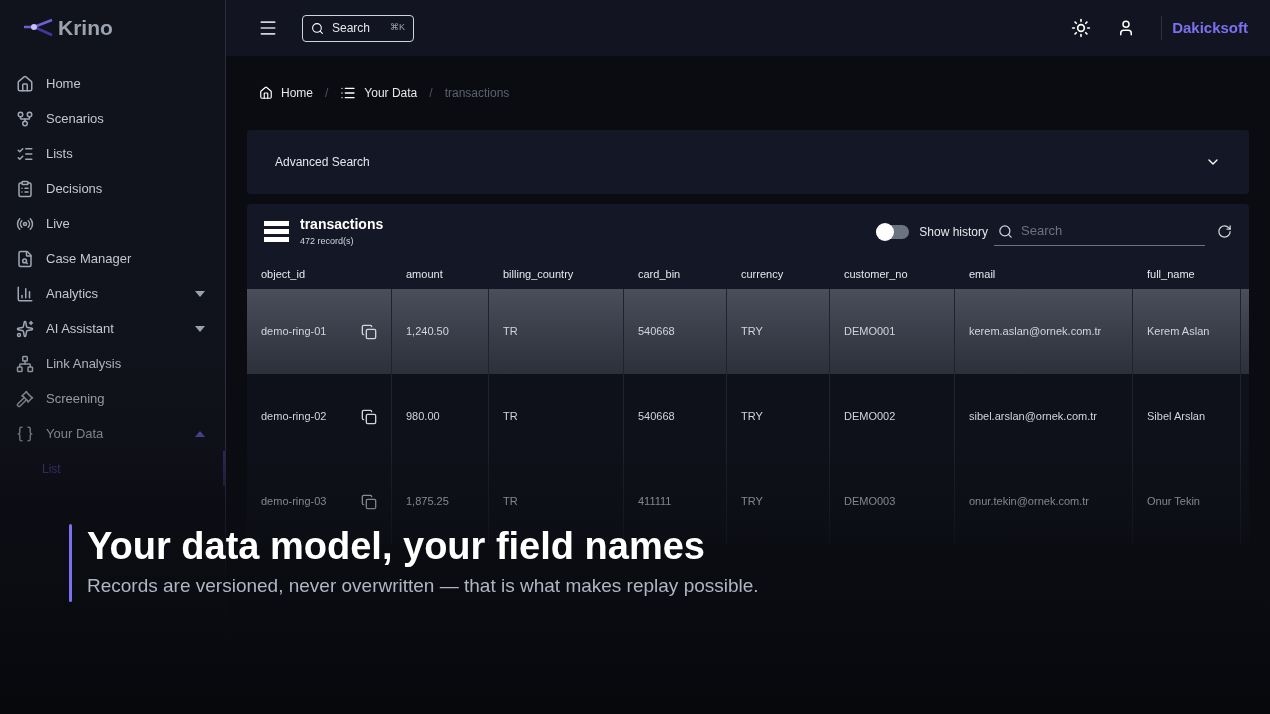  What do you see at coordinates (348, 93) in the screenshot?
I see `list-icon` at bounding box center [348, 93].